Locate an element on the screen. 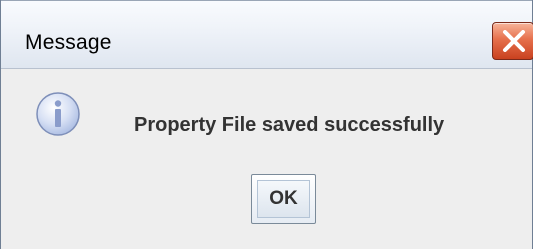 This screenshot has height=249, width=533. close-icon is located at coordinates (514, 41).